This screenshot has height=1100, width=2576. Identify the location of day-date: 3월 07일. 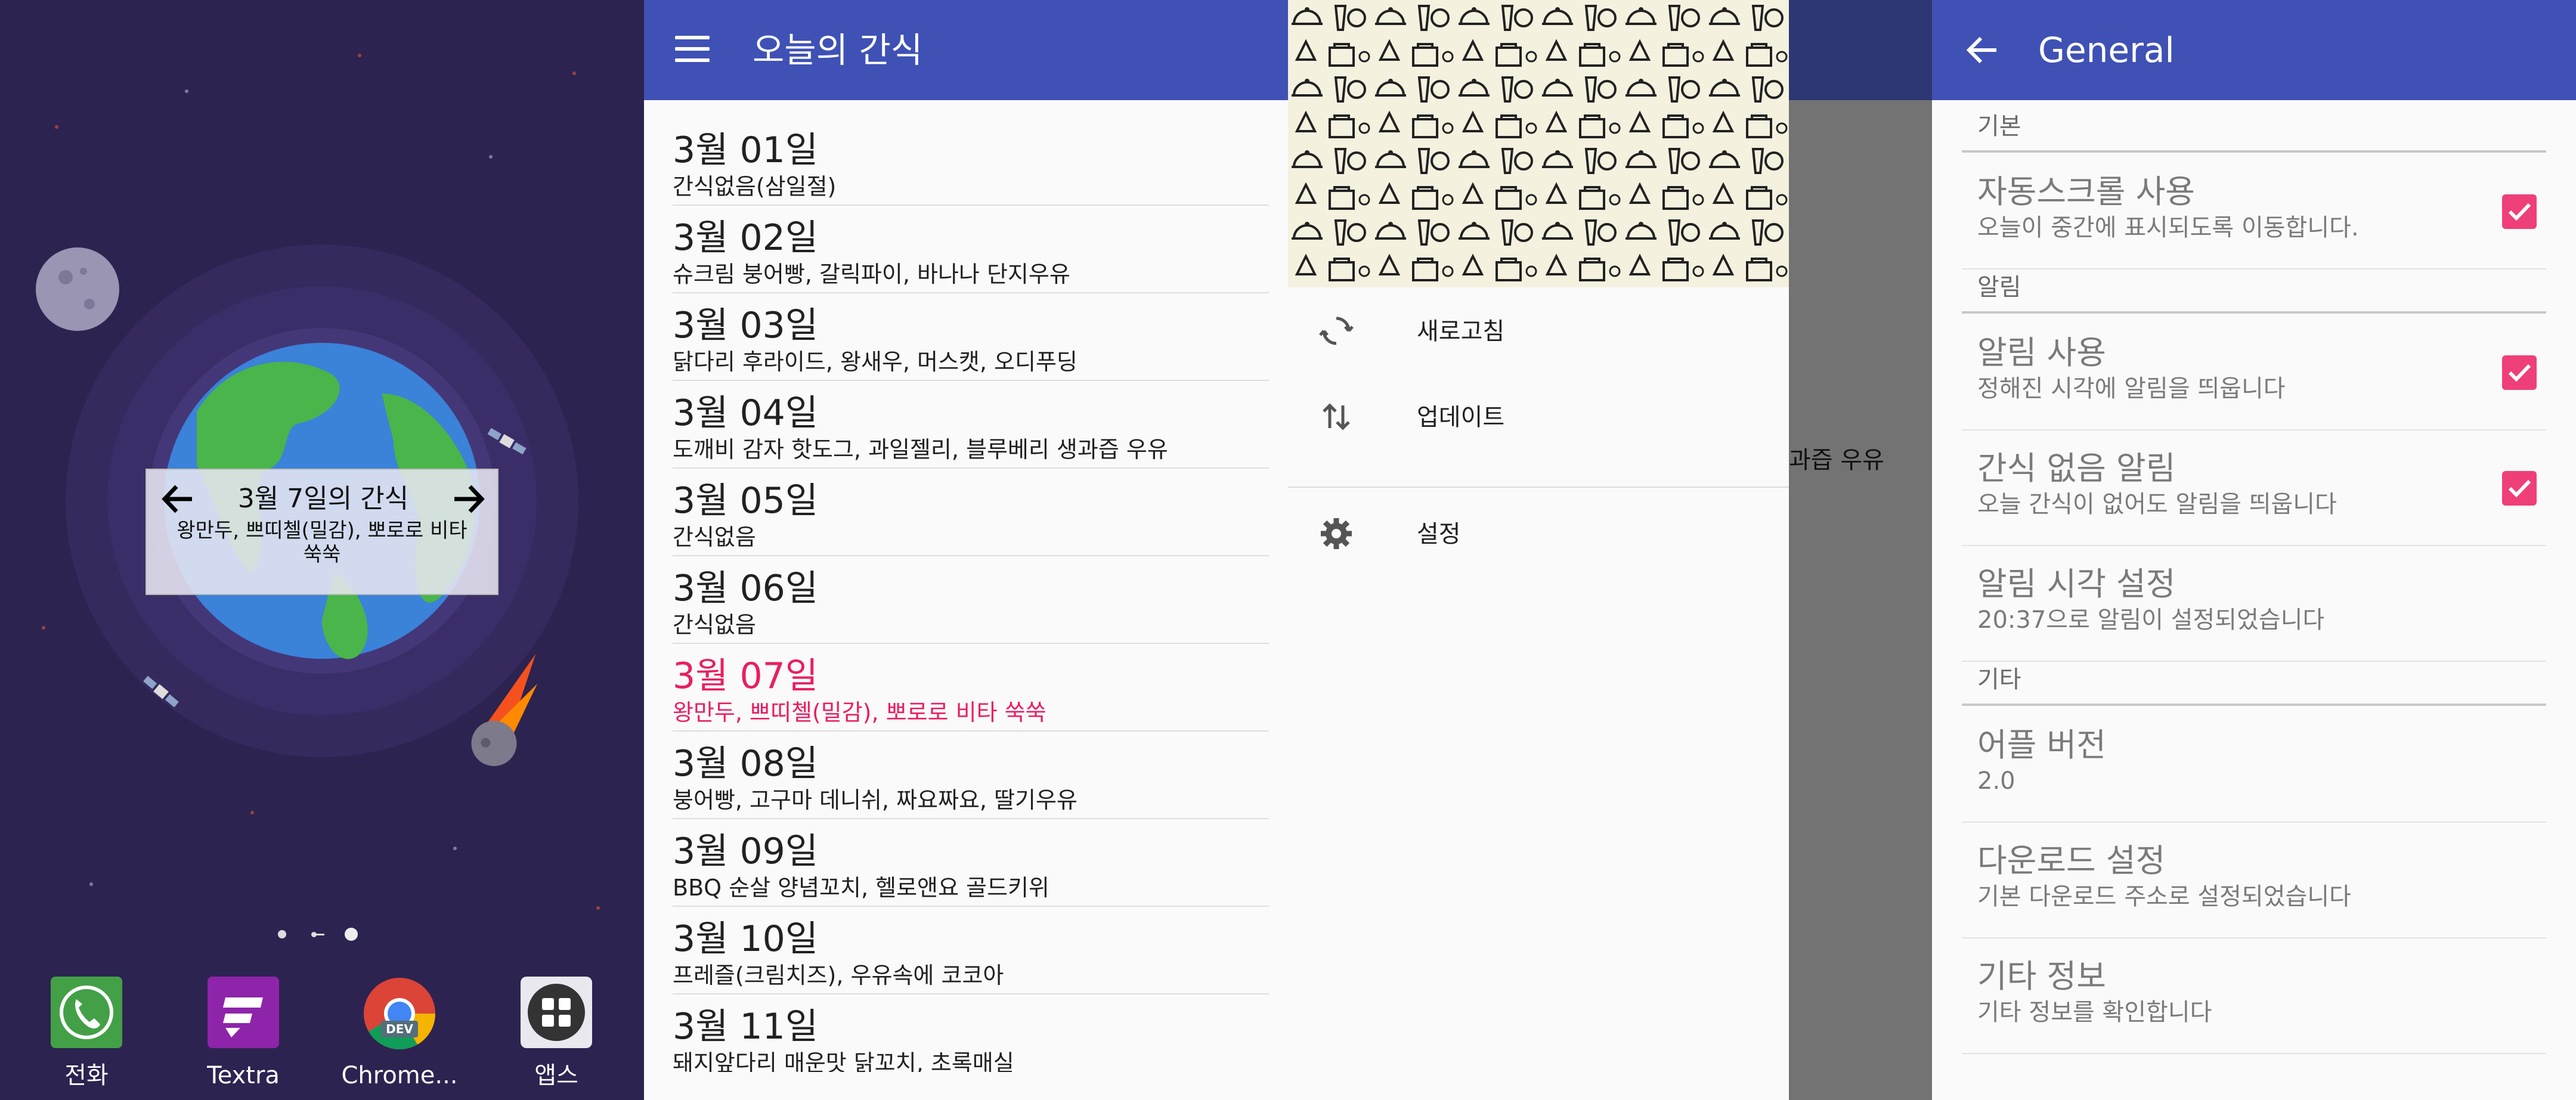
(745, 676).